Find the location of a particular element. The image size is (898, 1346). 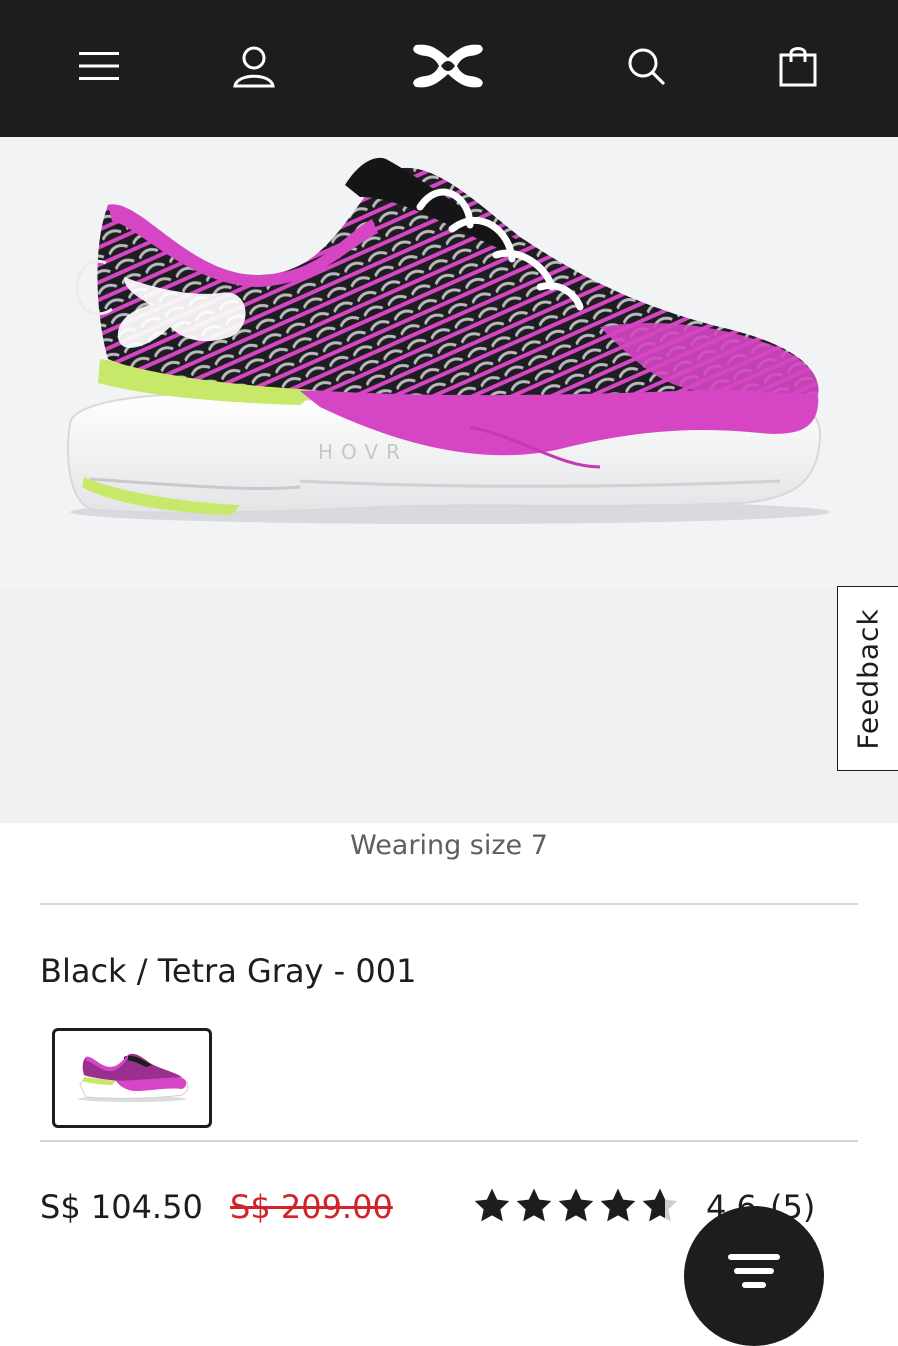

brand-logo-icon is located at coordinates (448, 66).